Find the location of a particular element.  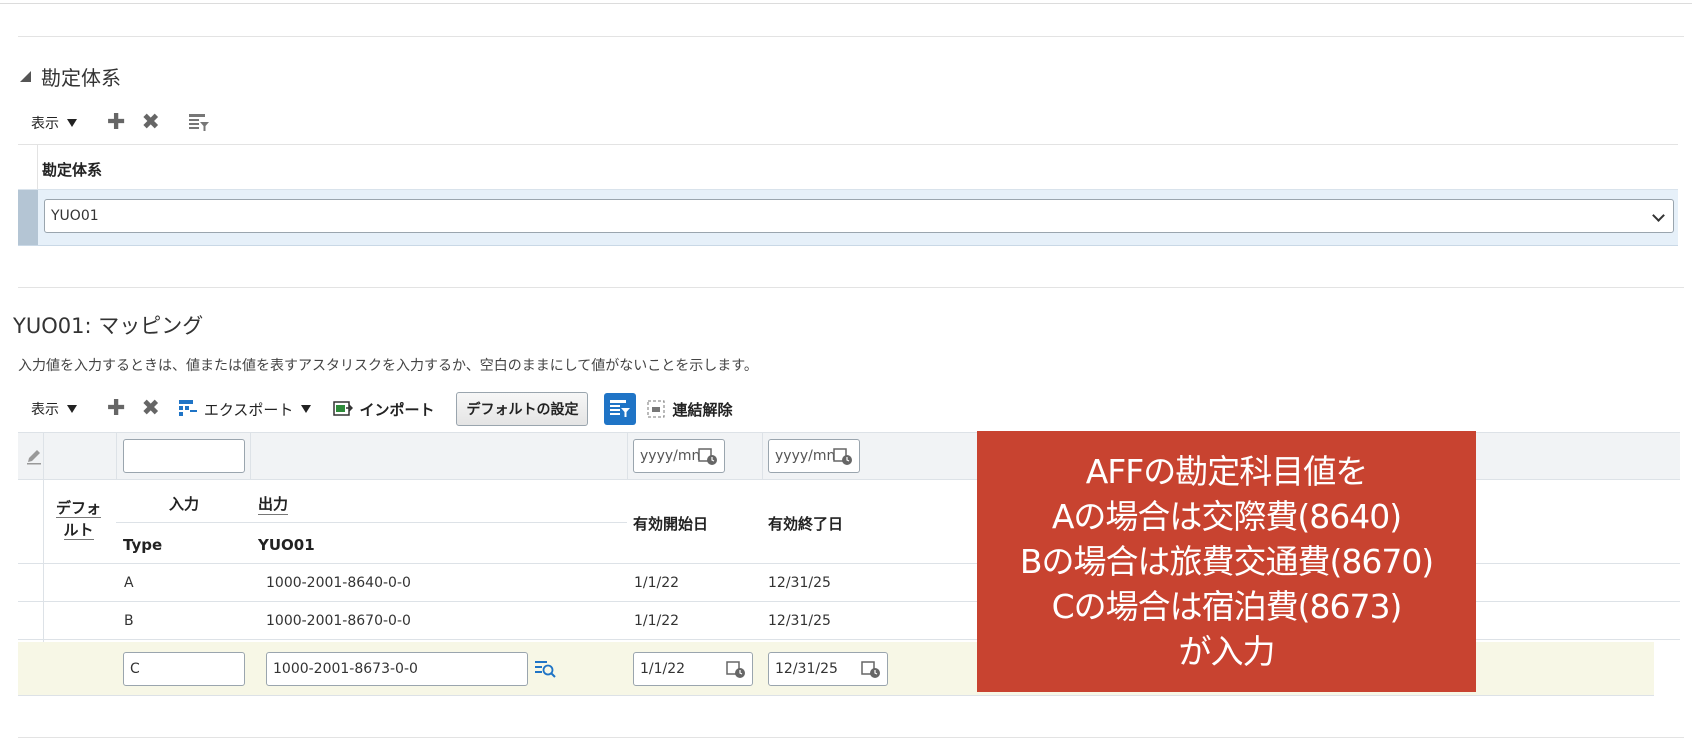

column-header-end-date: 有効終了日 is located at coordinates (805, 523).